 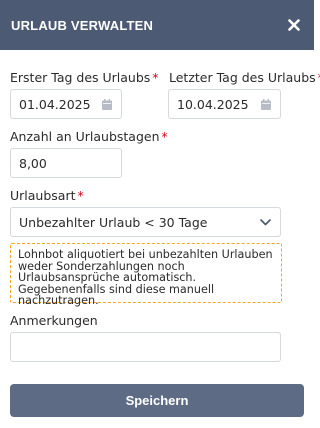 I want to click on chevron-down-icon, so click(x=265, y=222).